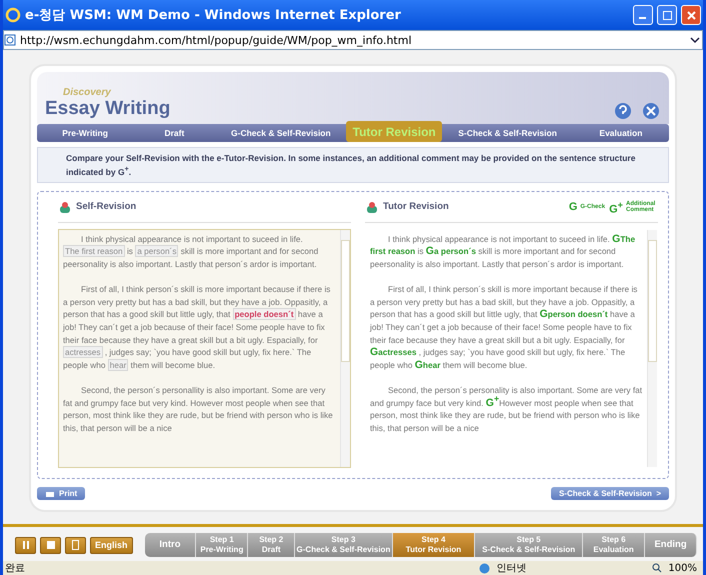  What do you see at coordinates (609, 493) in the screenshot?
I see `next-step-button: S-Check & Self-Revision >` at bounding box center [609, 493].